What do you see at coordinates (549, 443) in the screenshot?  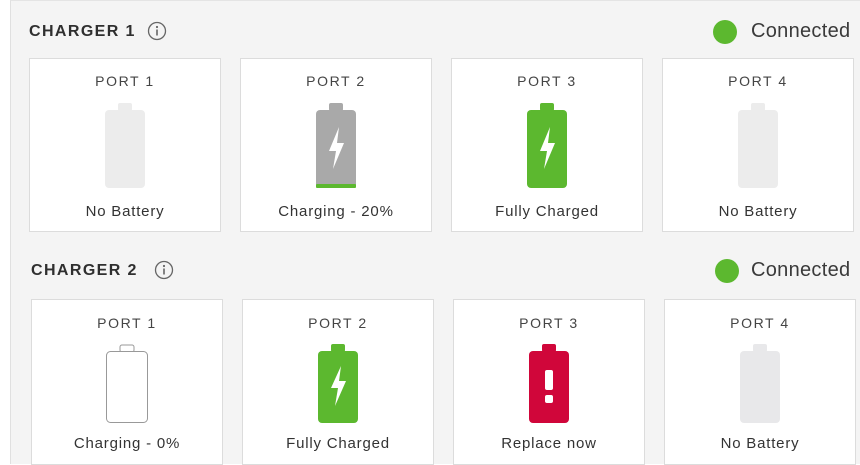 I see `port-status: Replace now` at bounding box center [549, 443].